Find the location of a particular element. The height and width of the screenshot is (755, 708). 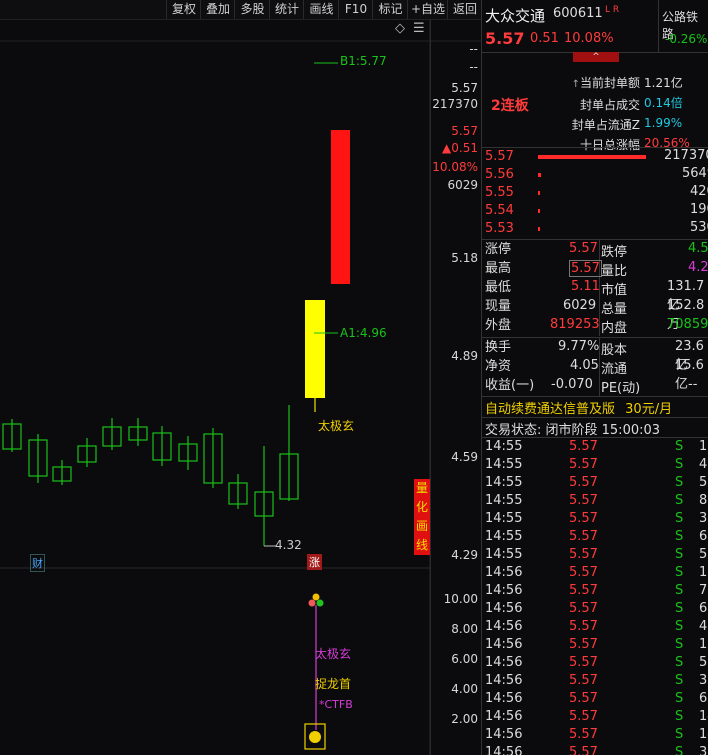

stat-value: -- is located at coordinates (693, 384).